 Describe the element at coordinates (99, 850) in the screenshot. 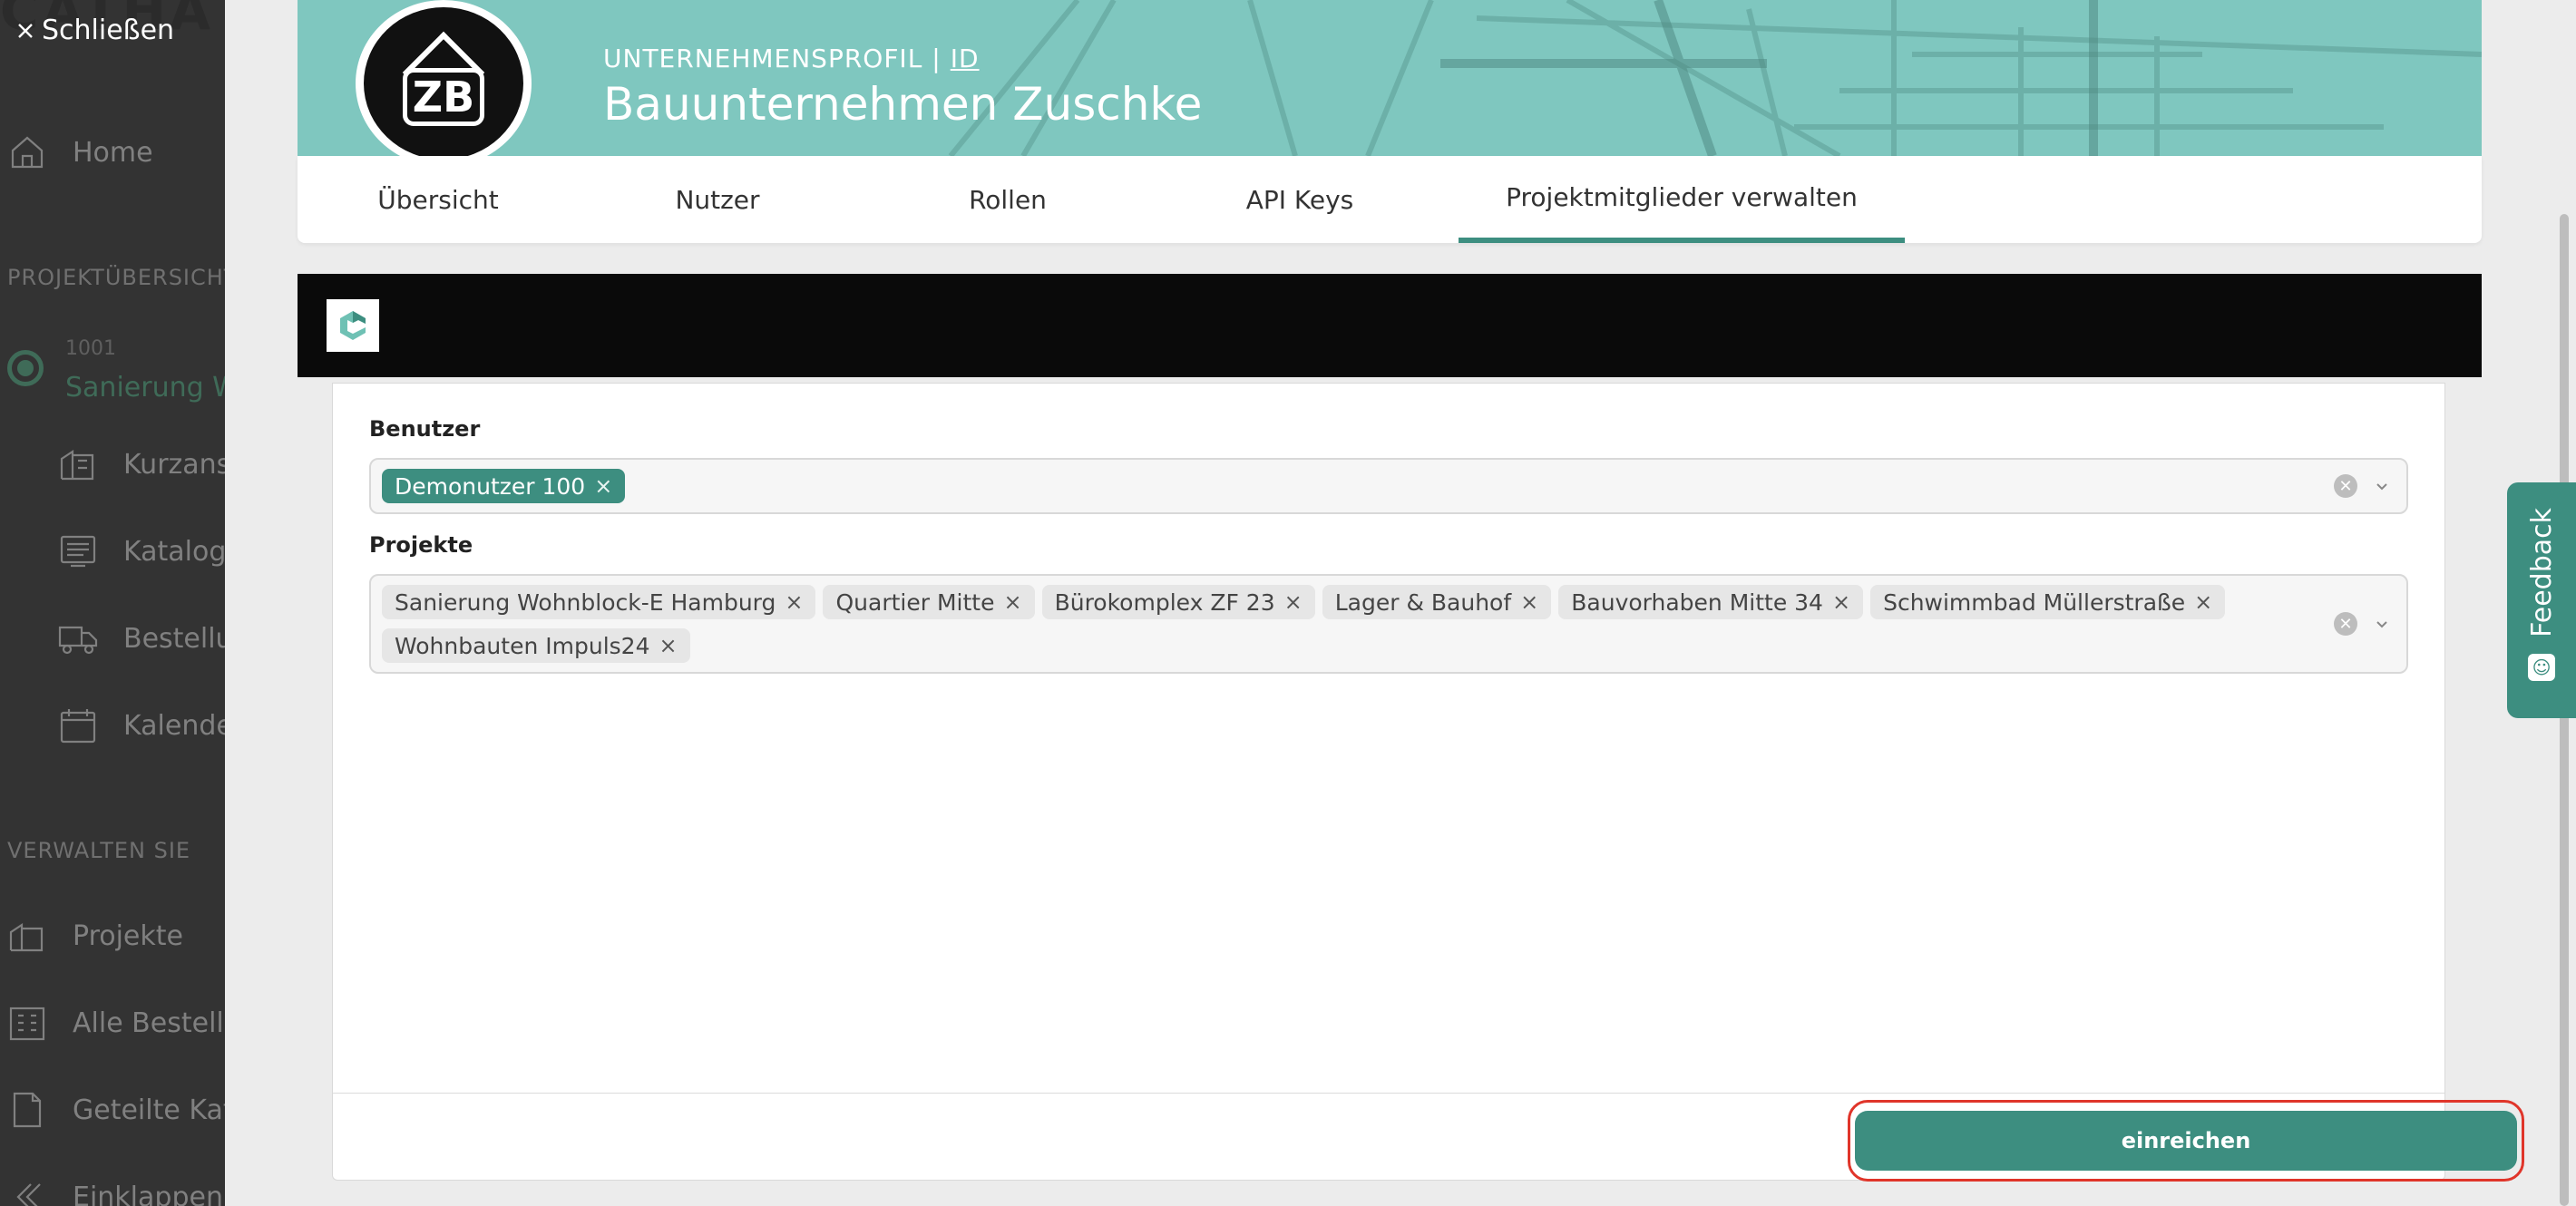

I see `section-heading-manage: VERWALTEN SIE` at that location.